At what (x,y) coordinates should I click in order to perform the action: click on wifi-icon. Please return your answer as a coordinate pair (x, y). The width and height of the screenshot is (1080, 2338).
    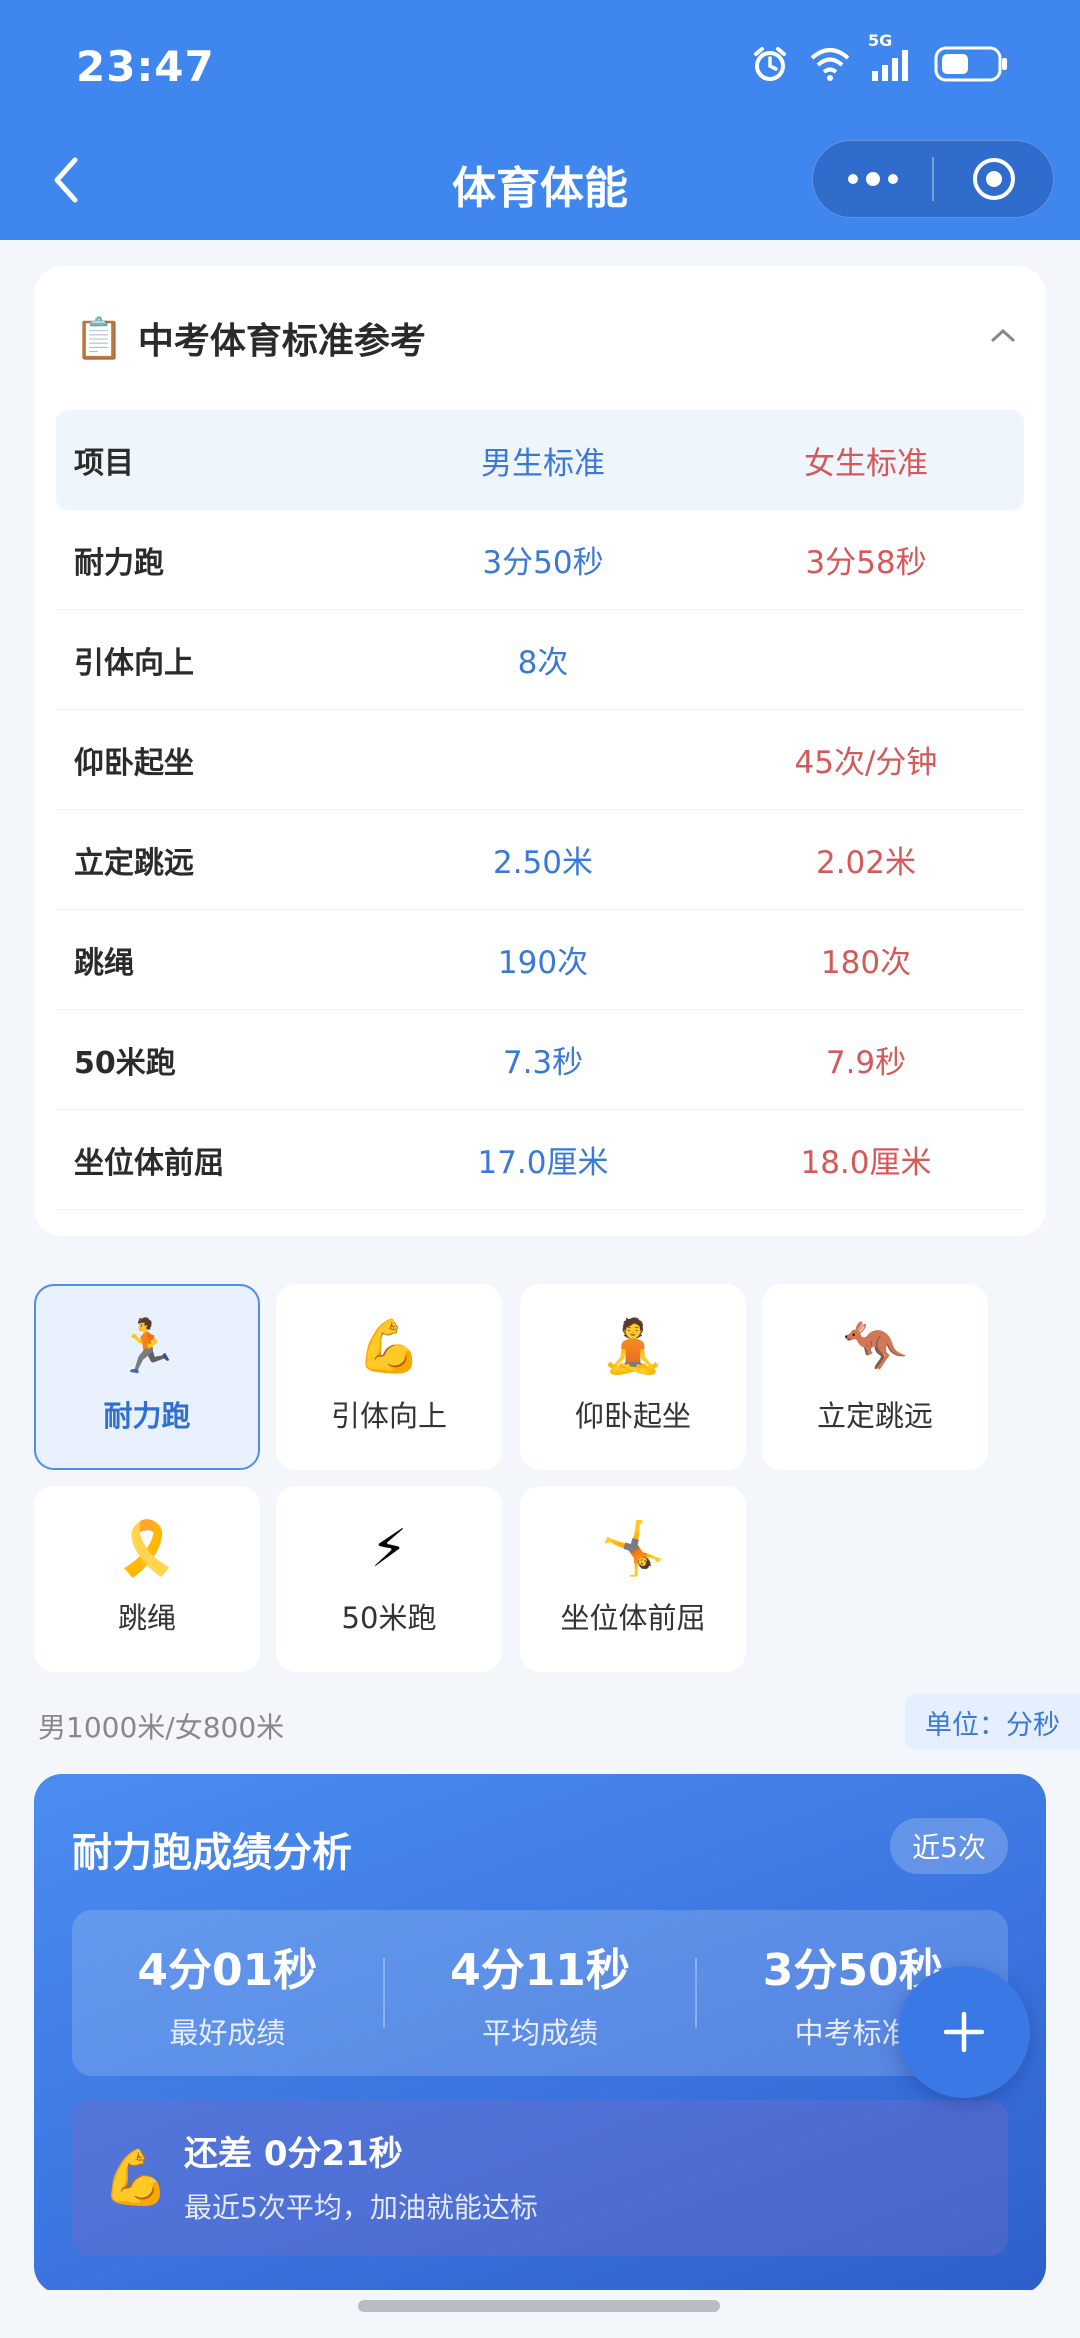
    Looking at the image, I should click on (830, 64).